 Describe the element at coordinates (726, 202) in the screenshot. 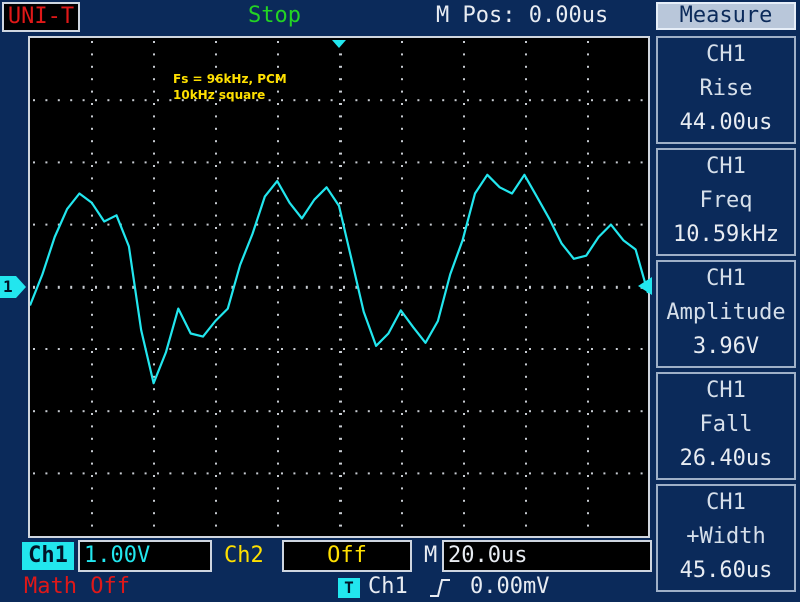

I see `measure-freq-panel: CH1 Freq 10.59kHz` at that location.